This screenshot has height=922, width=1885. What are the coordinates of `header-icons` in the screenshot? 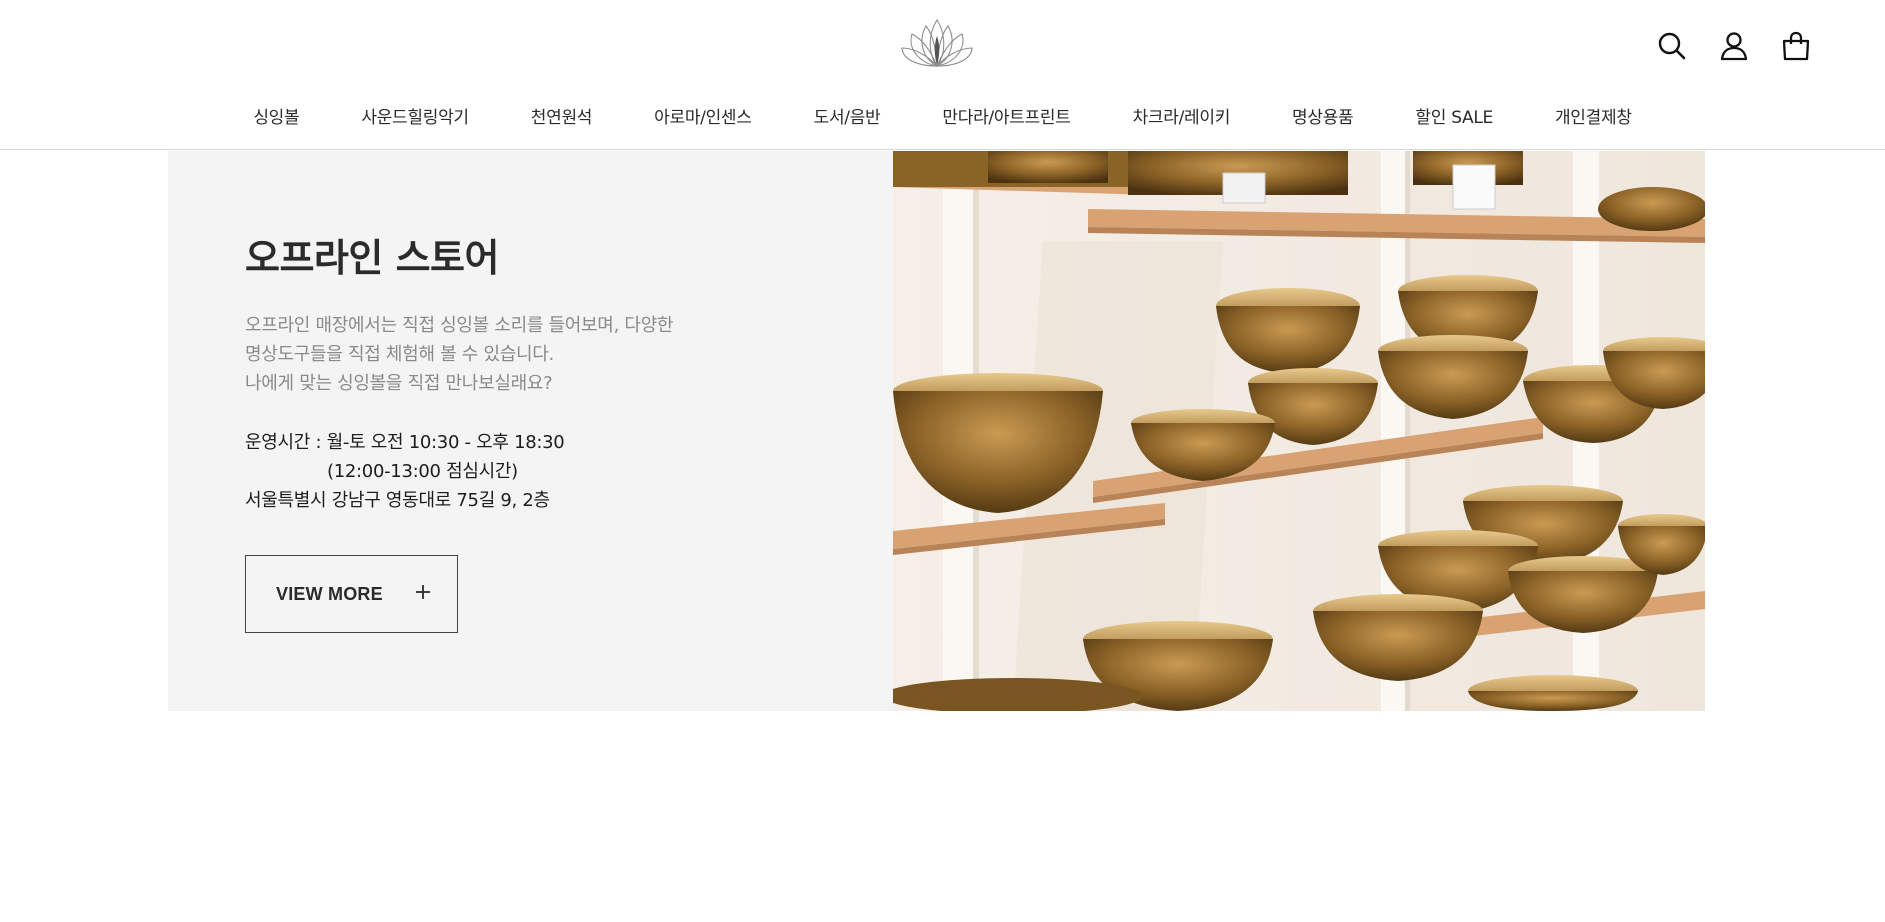 It's located at (1734, 46).